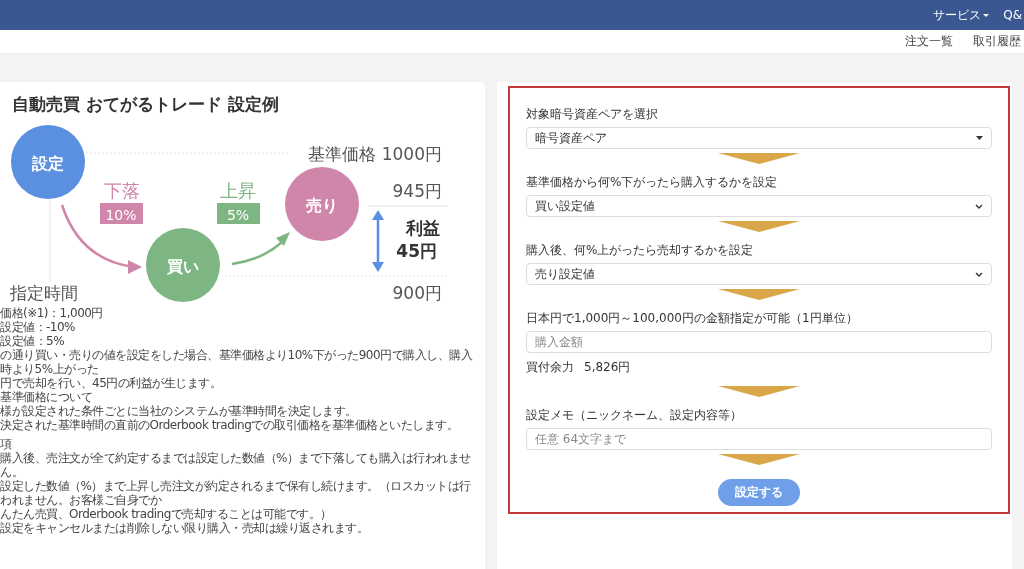 The width and height of the screenshot is (1024, 569). I want to click on input-field: 購入金額, so click(759, 342).